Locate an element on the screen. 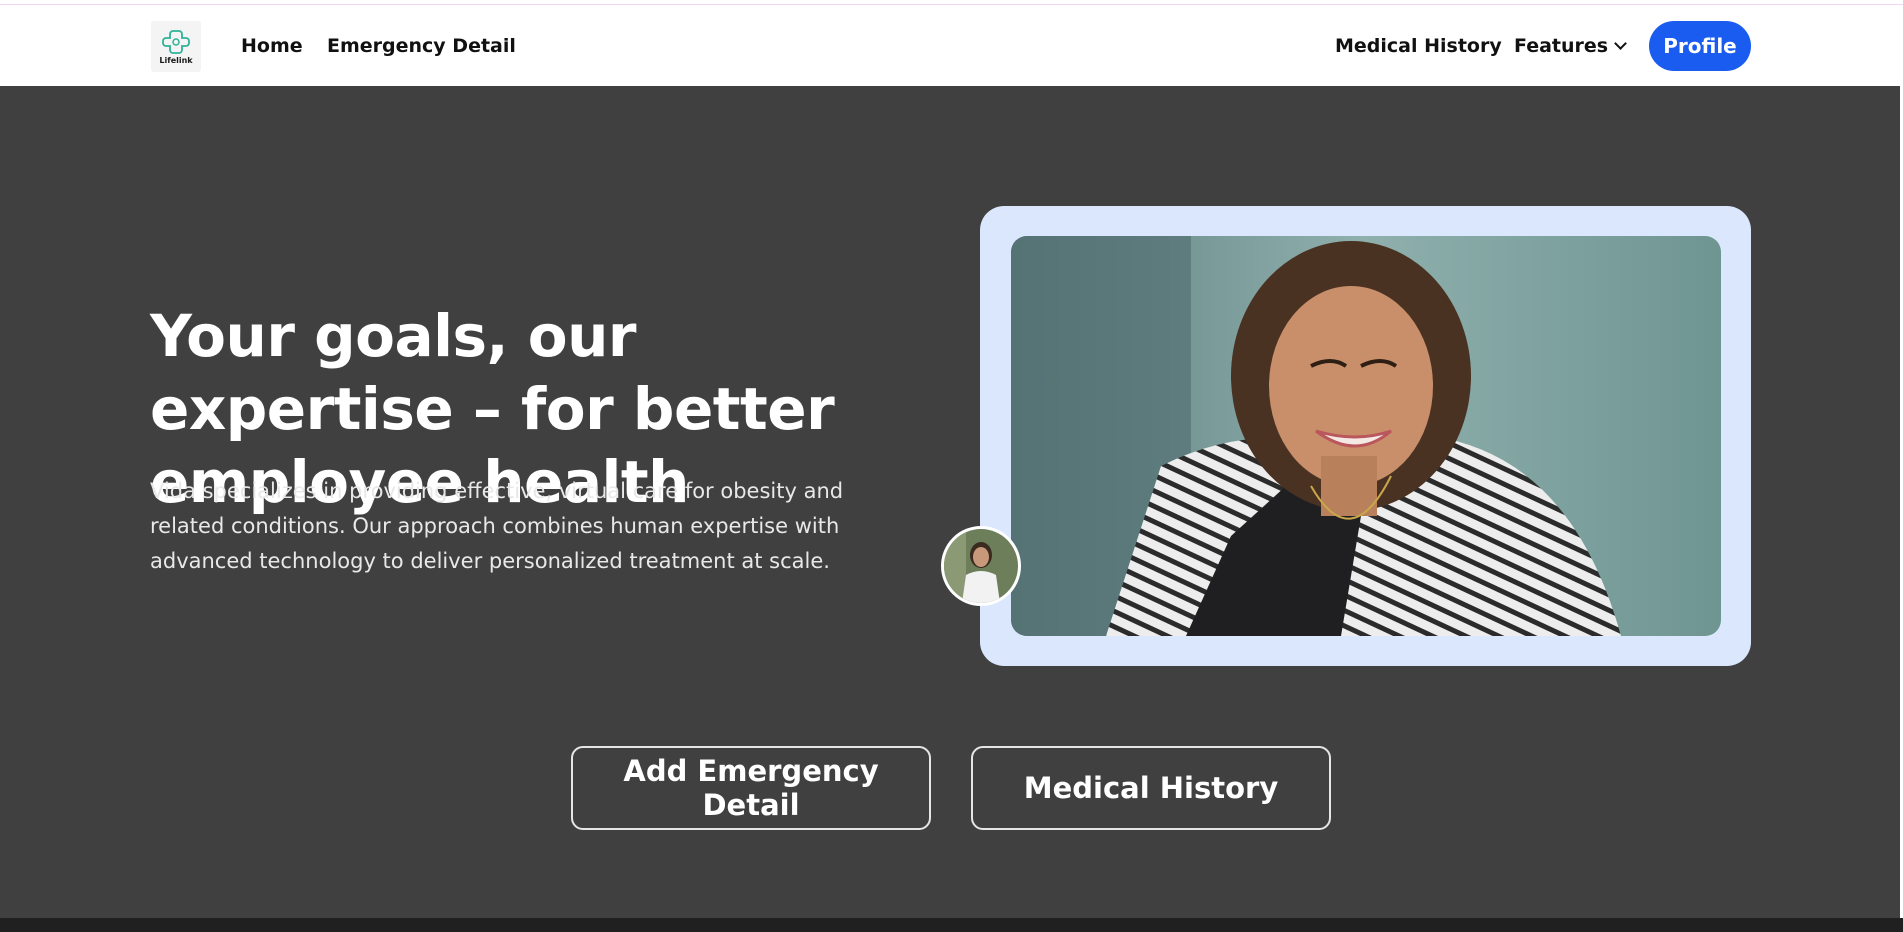  nav-medical-history-link: Medical History is located at coordinates (1418, 46).